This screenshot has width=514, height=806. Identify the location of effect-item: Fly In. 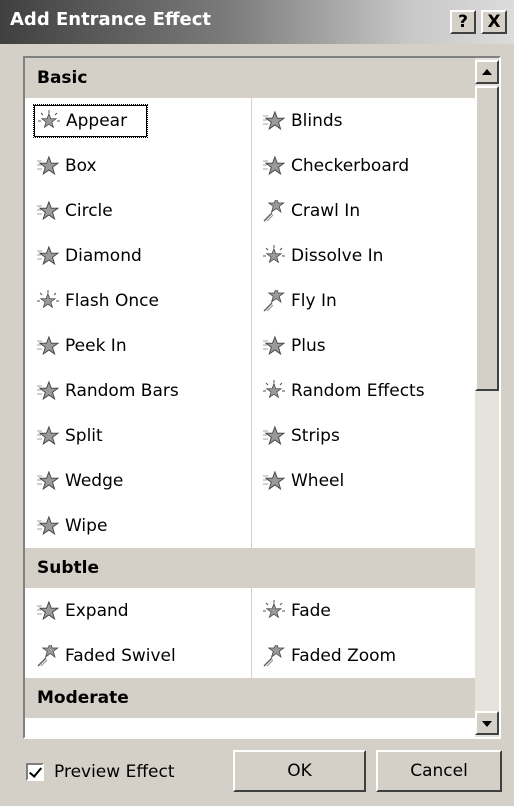
(364, 300).